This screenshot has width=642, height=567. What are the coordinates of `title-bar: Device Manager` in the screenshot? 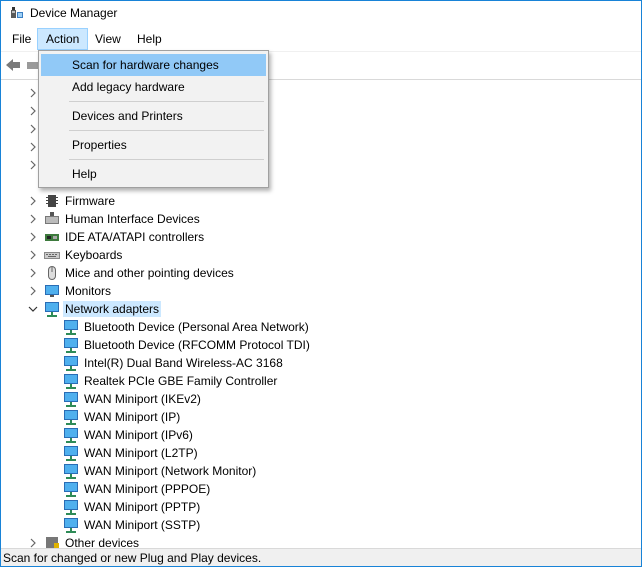 It's located at (321, 14).